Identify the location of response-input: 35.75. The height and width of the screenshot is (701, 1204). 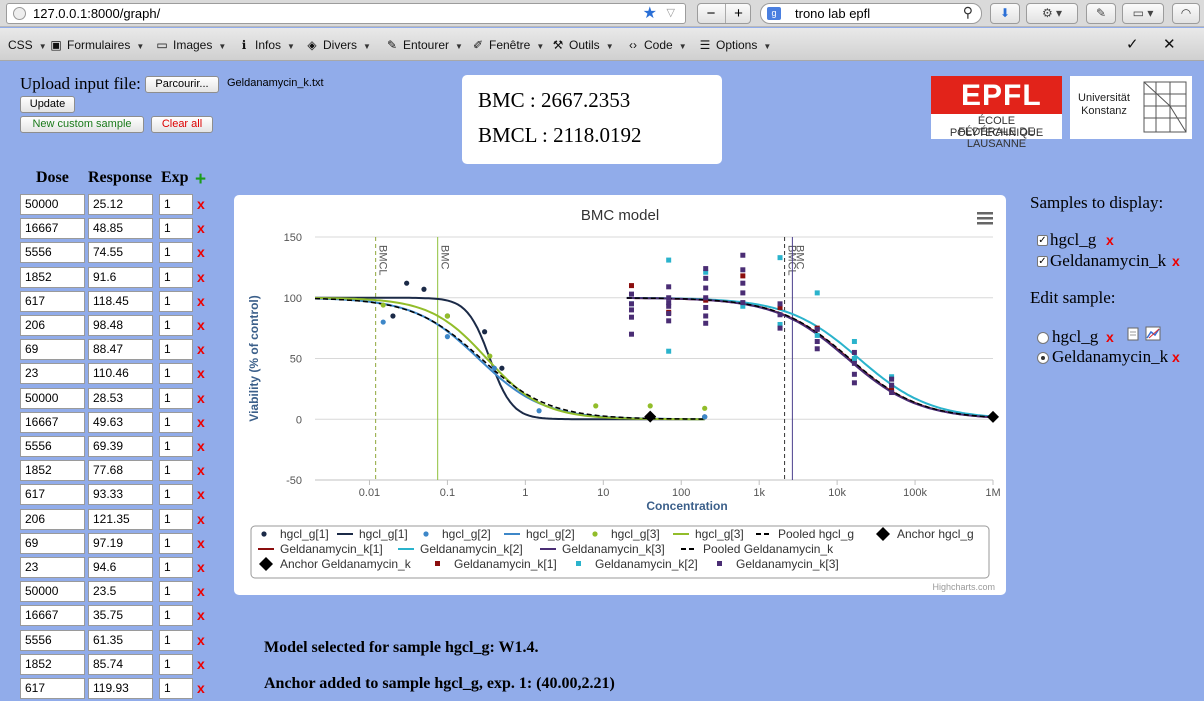
(120, 616).